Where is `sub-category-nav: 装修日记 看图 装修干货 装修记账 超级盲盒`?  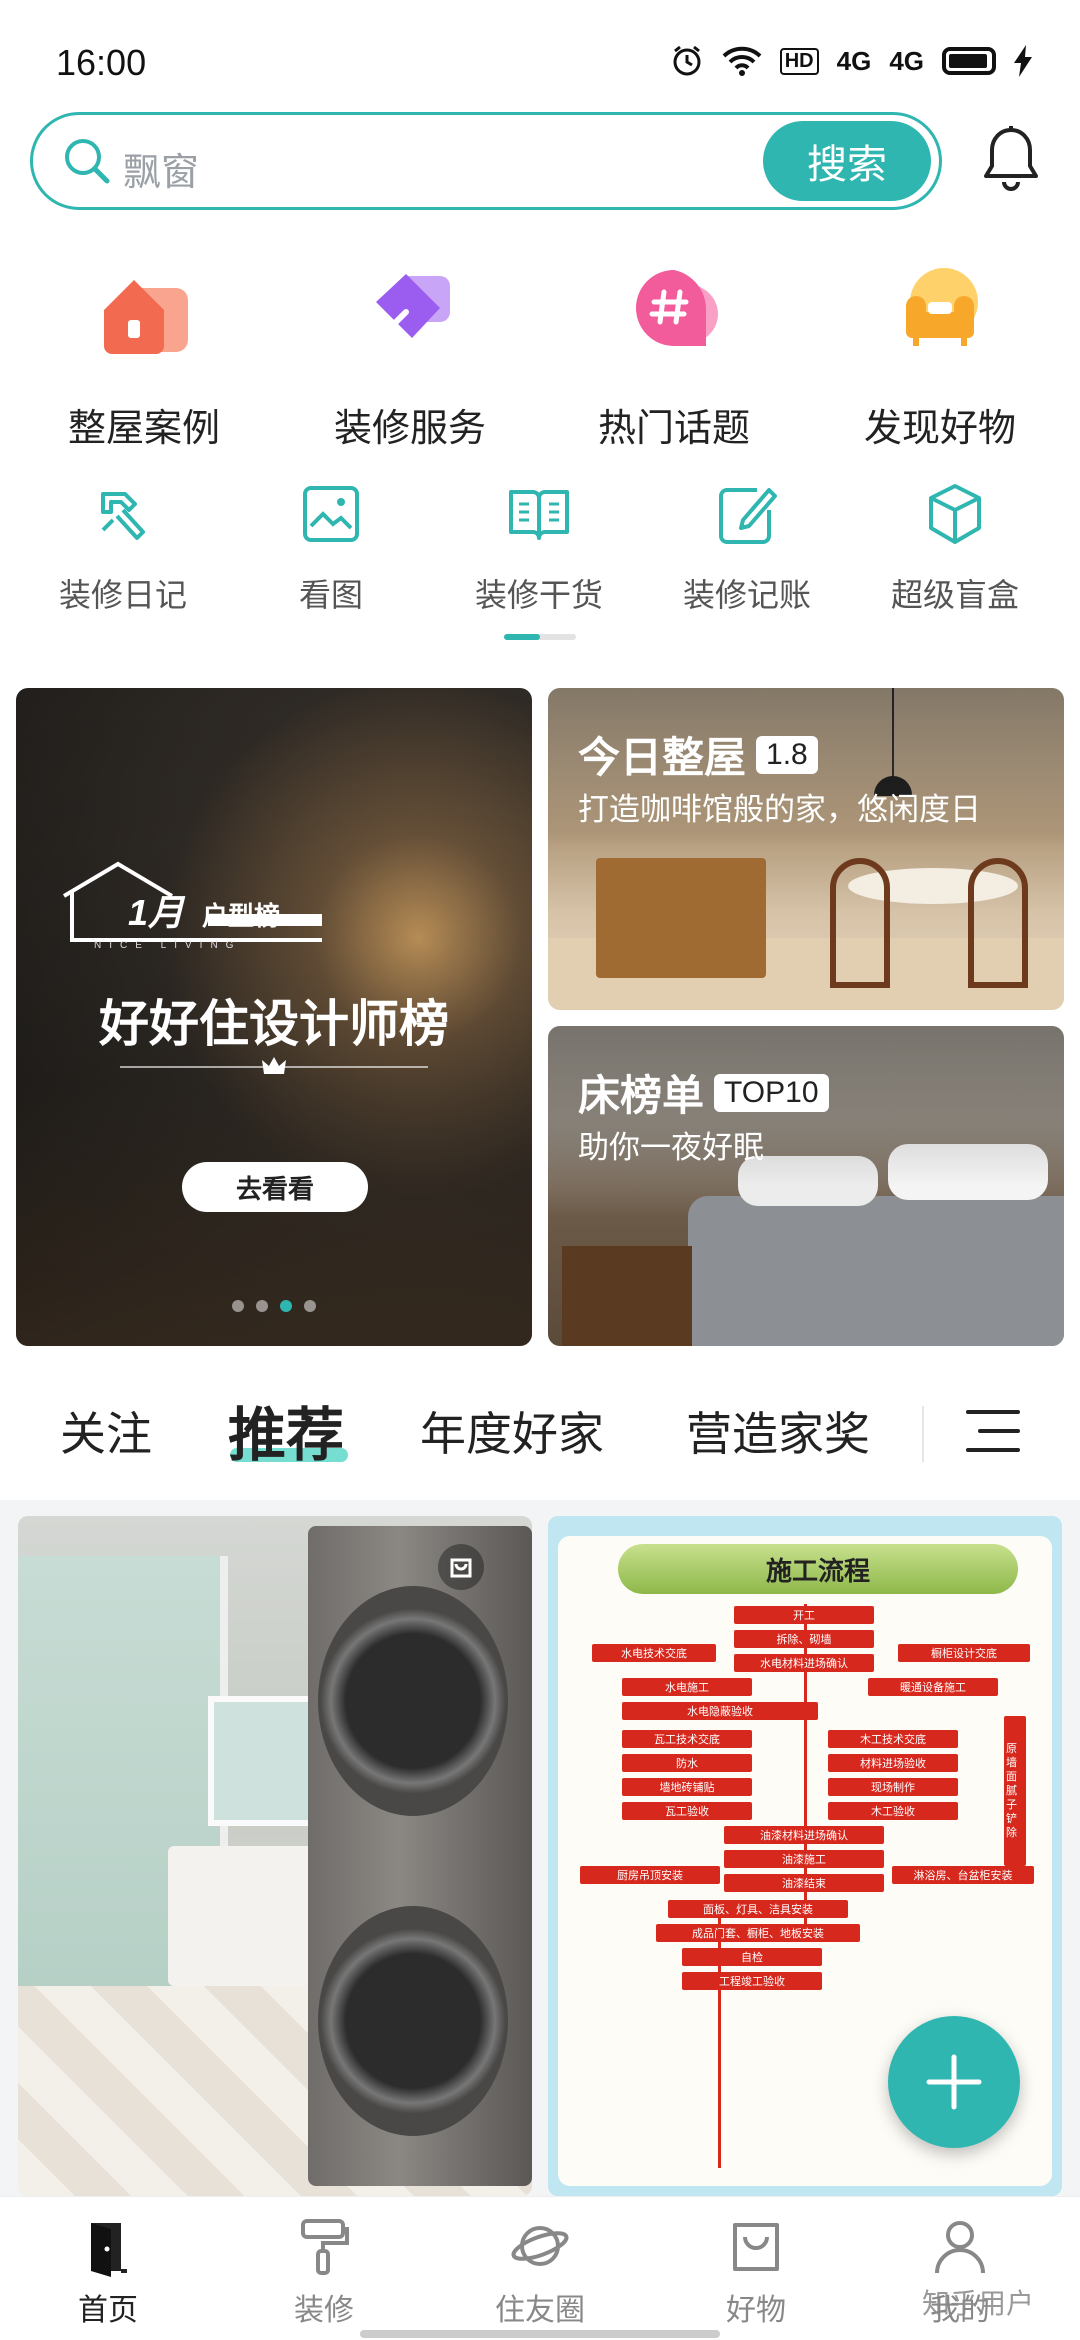
sub-category-nav: 装修日记 看图 装修干货 装修记账 超级盲盒 is located at coordinates (540, 550).